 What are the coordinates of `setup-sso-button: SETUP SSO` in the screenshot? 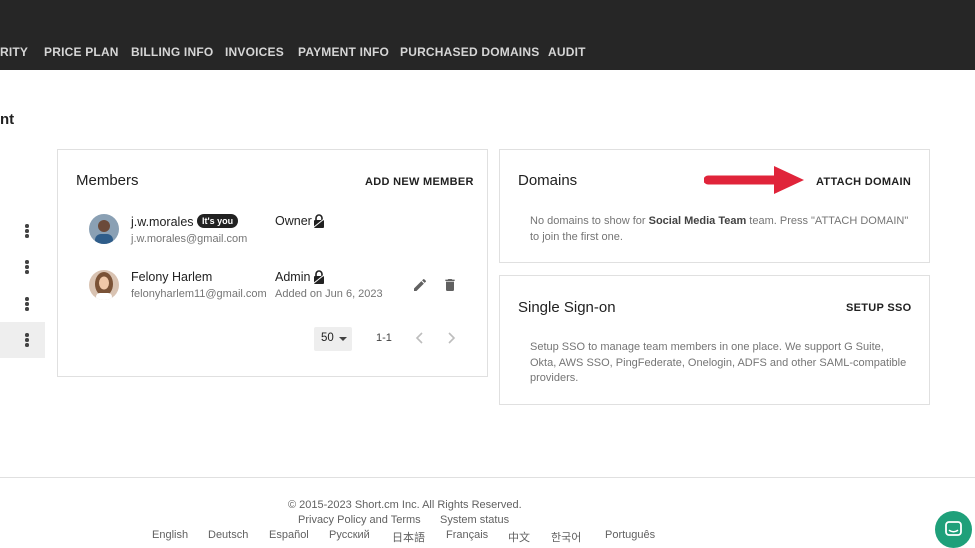 It's located at (878, 308).